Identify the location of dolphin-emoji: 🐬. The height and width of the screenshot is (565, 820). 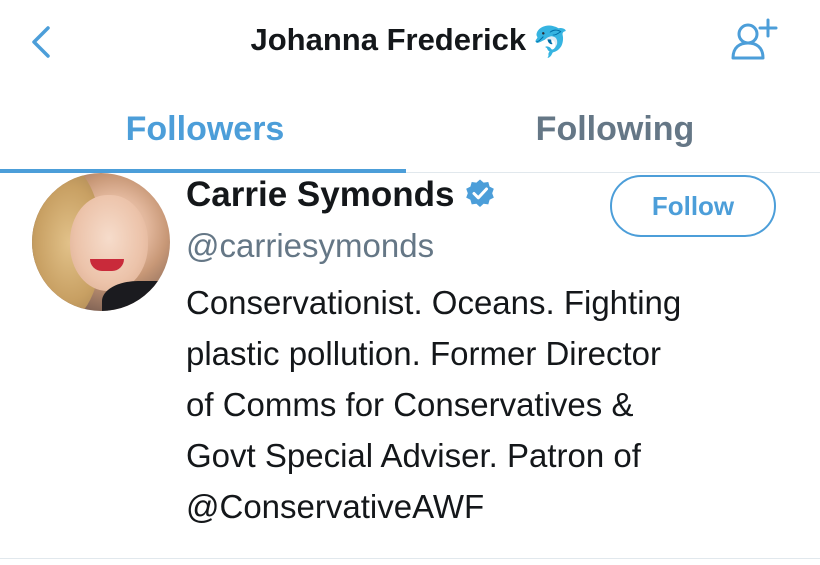
(551, 42).